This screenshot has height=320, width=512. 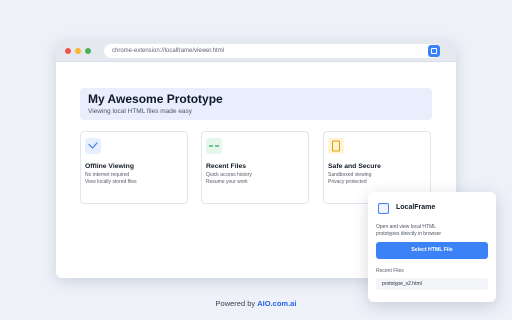 I want to click on footer-prefix: Powered by, so click(x=235, y=303).